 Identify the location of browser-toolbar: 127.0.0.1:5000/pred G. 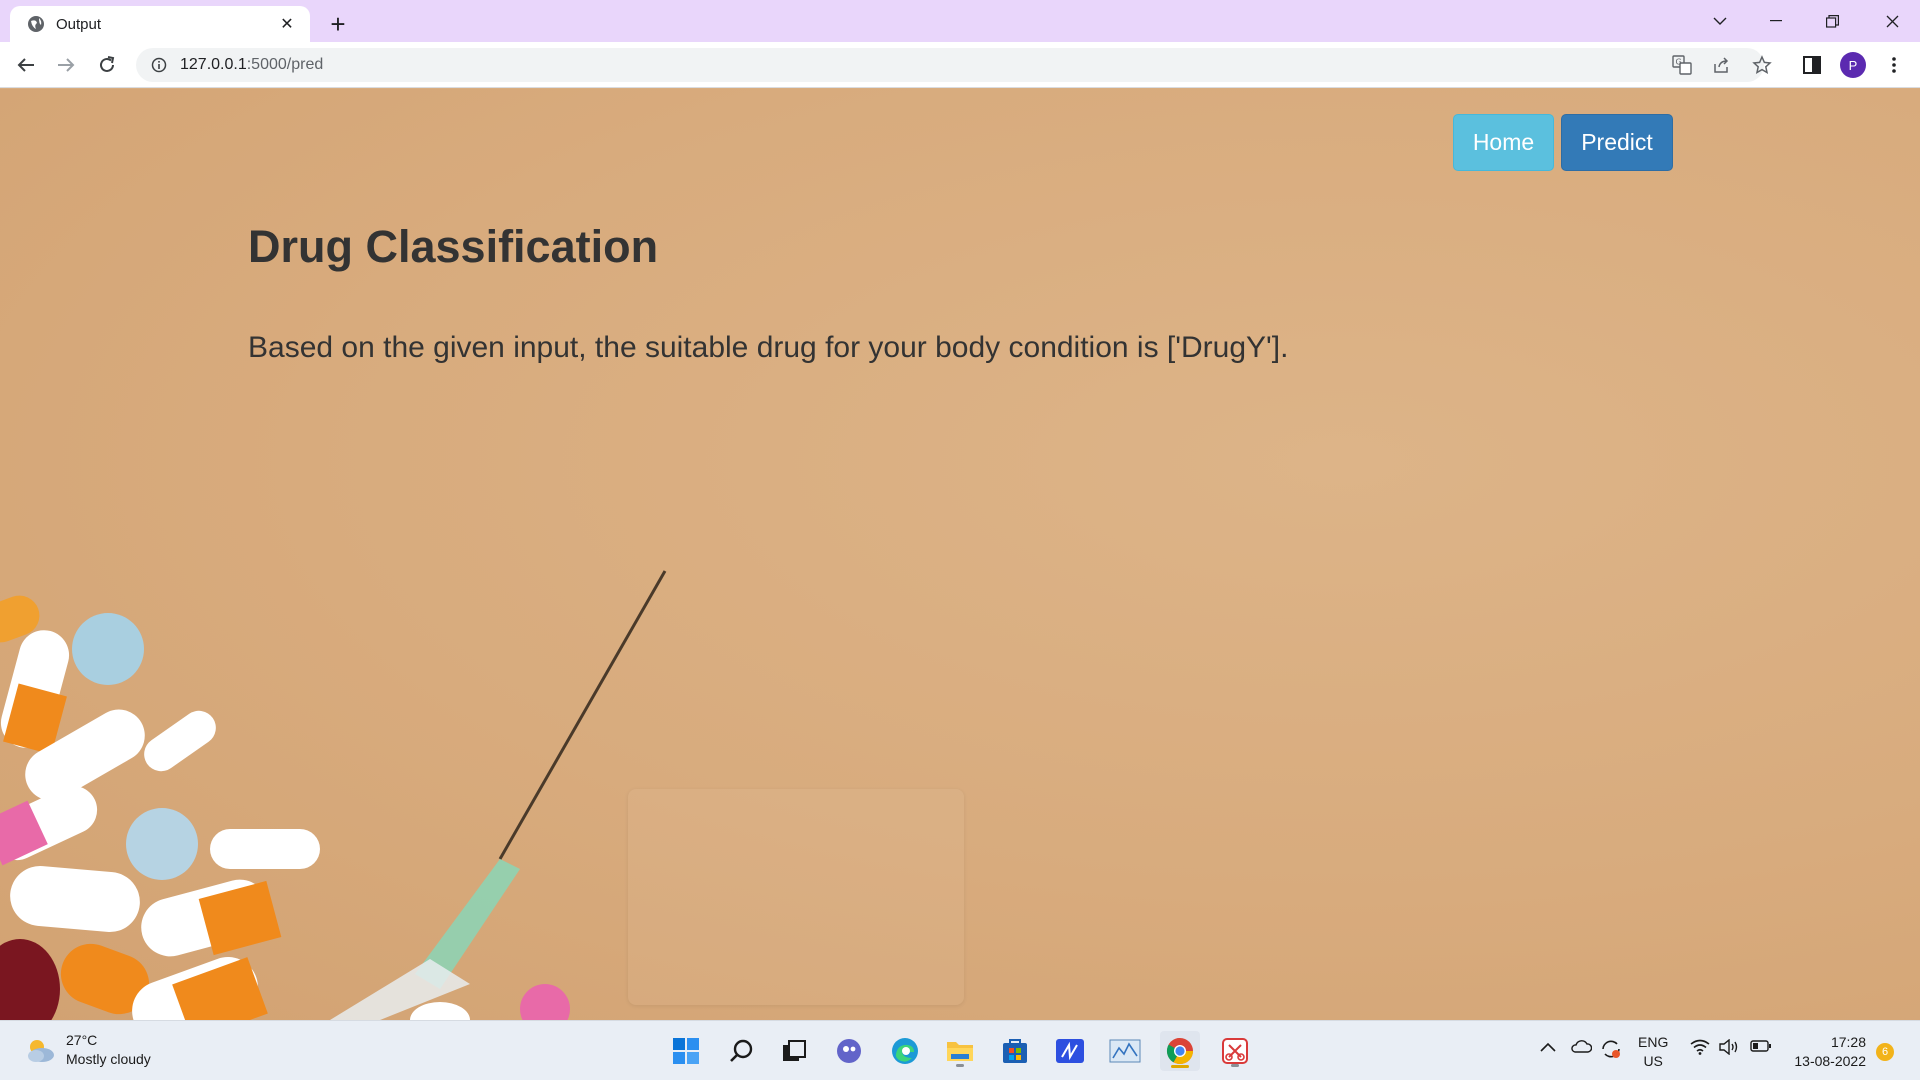
(960, 65).